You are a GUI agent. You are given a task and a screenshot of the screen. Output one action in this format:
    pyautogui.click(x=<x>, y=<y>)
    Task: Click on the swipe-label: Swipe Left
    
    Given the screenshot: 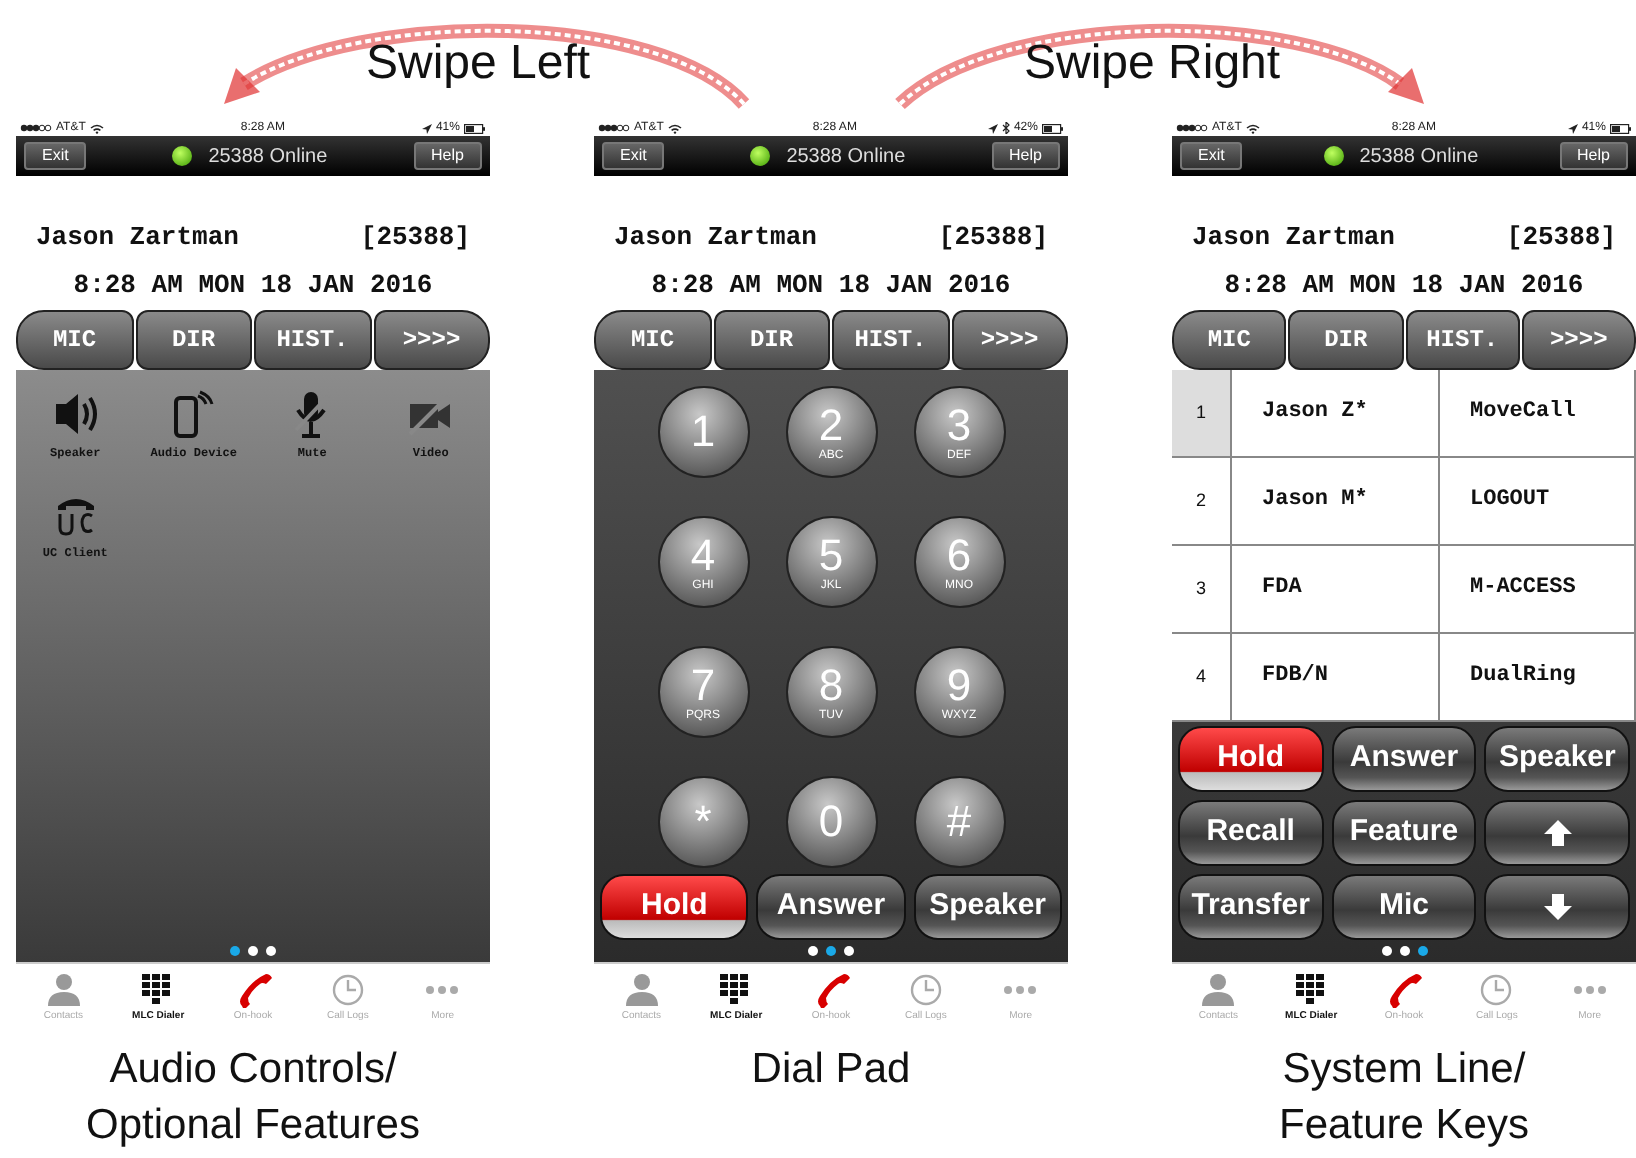 What is the action you would take?
    pyautogui.click(x=478, y=64)
    